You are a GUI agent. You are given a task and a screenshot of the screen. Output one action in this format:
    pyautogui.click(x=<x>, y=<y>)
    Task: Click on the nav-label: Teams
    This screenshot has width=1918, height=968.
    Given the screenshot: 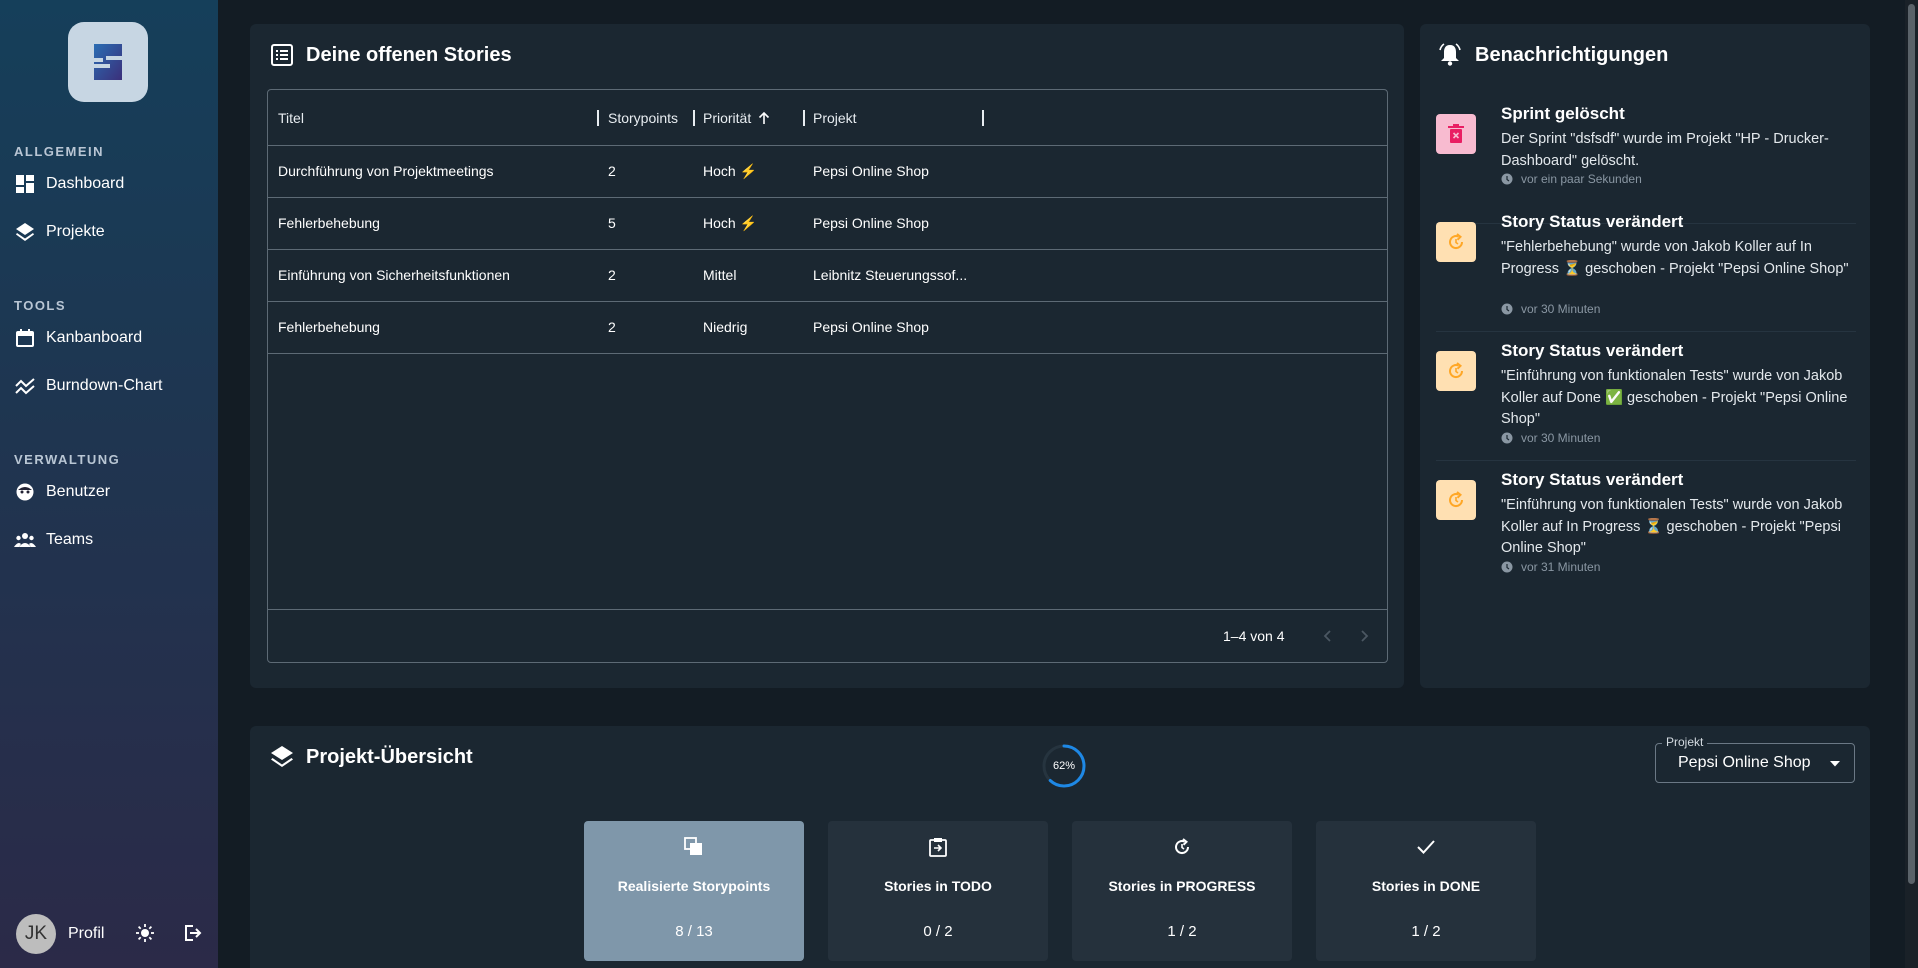 What is the action you would take?
    pyautogui.click(x=70, y=539)
    